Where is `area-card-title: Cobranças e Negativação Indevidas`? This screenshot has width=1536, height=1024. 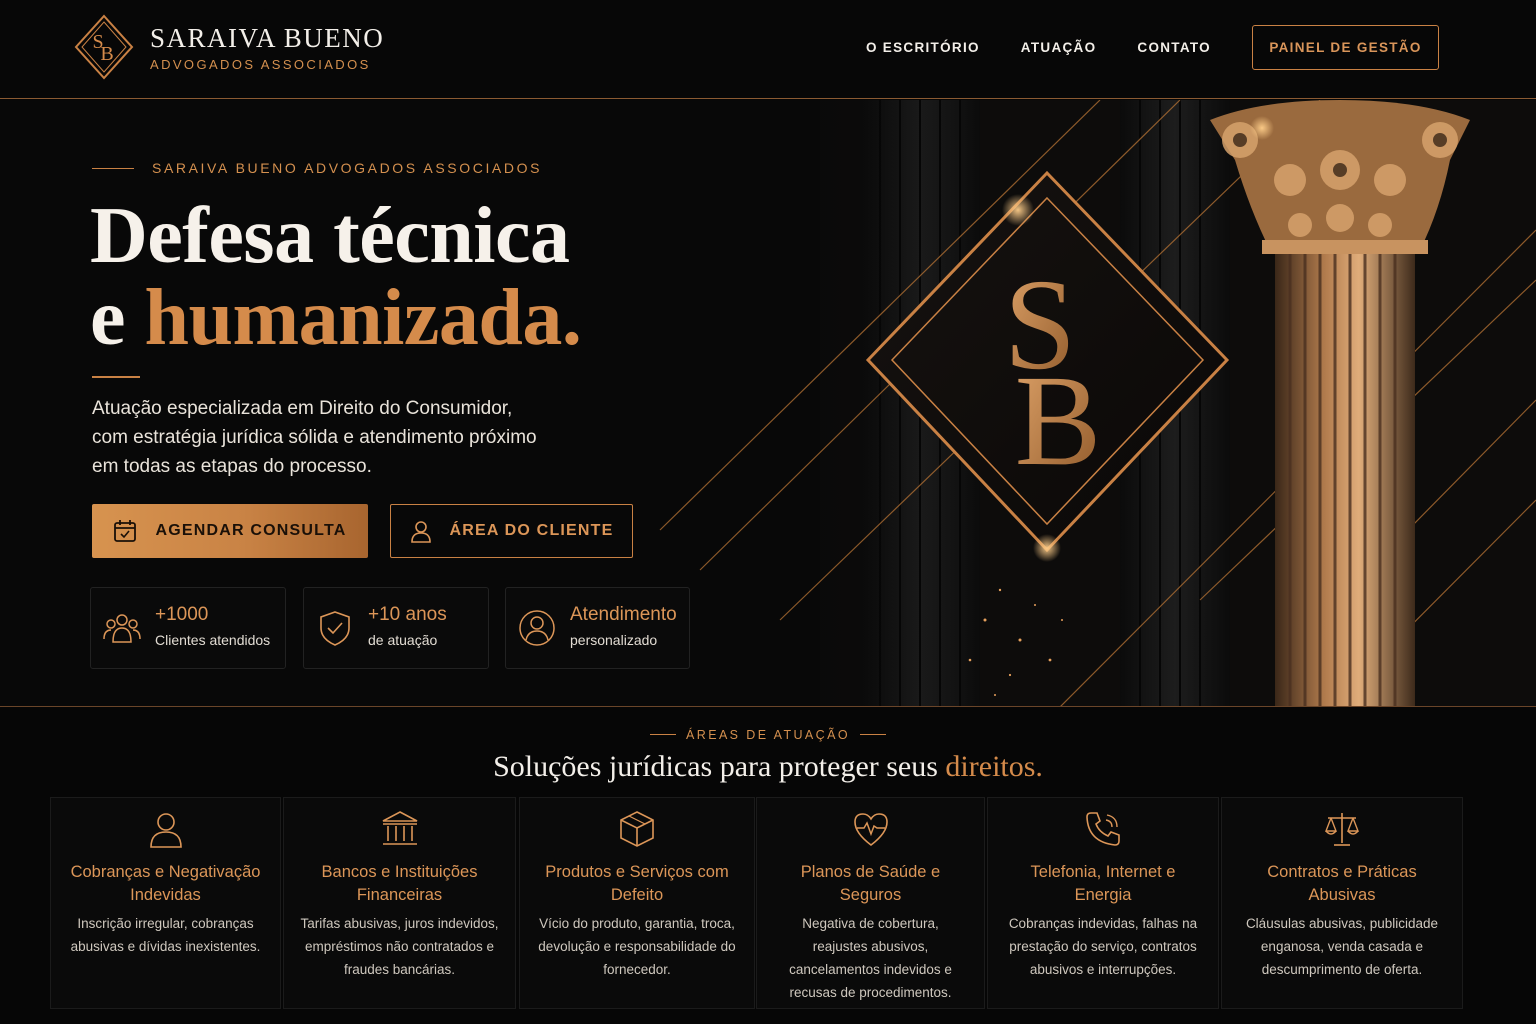 area-card-title: Cobranças e Negativação Indevidas is located at coordinates (165, 883).